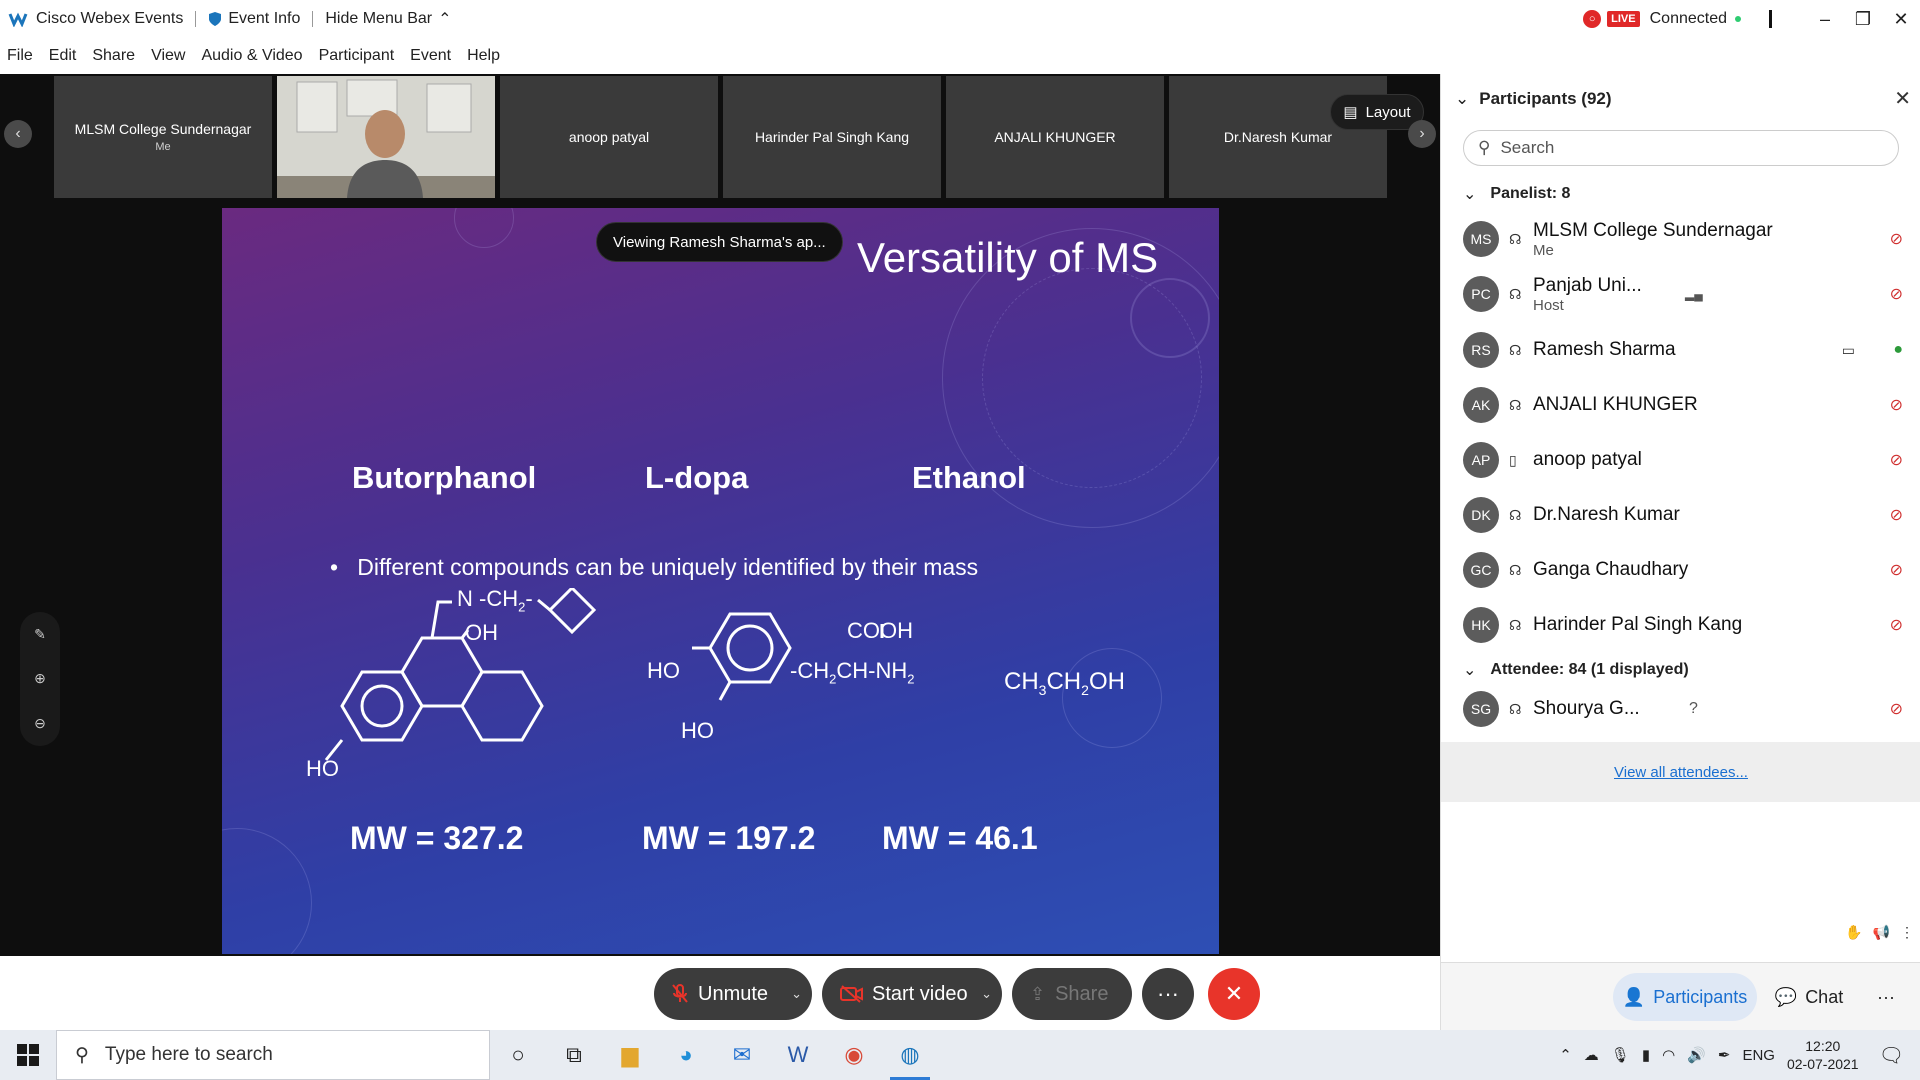 This screenshot has width=1920, height=1080. What do you see at coordinates (1565, 1055) in the screenshot?
I see `chevron-up-icon: ⌃` at bounding box center [1565, 1055].